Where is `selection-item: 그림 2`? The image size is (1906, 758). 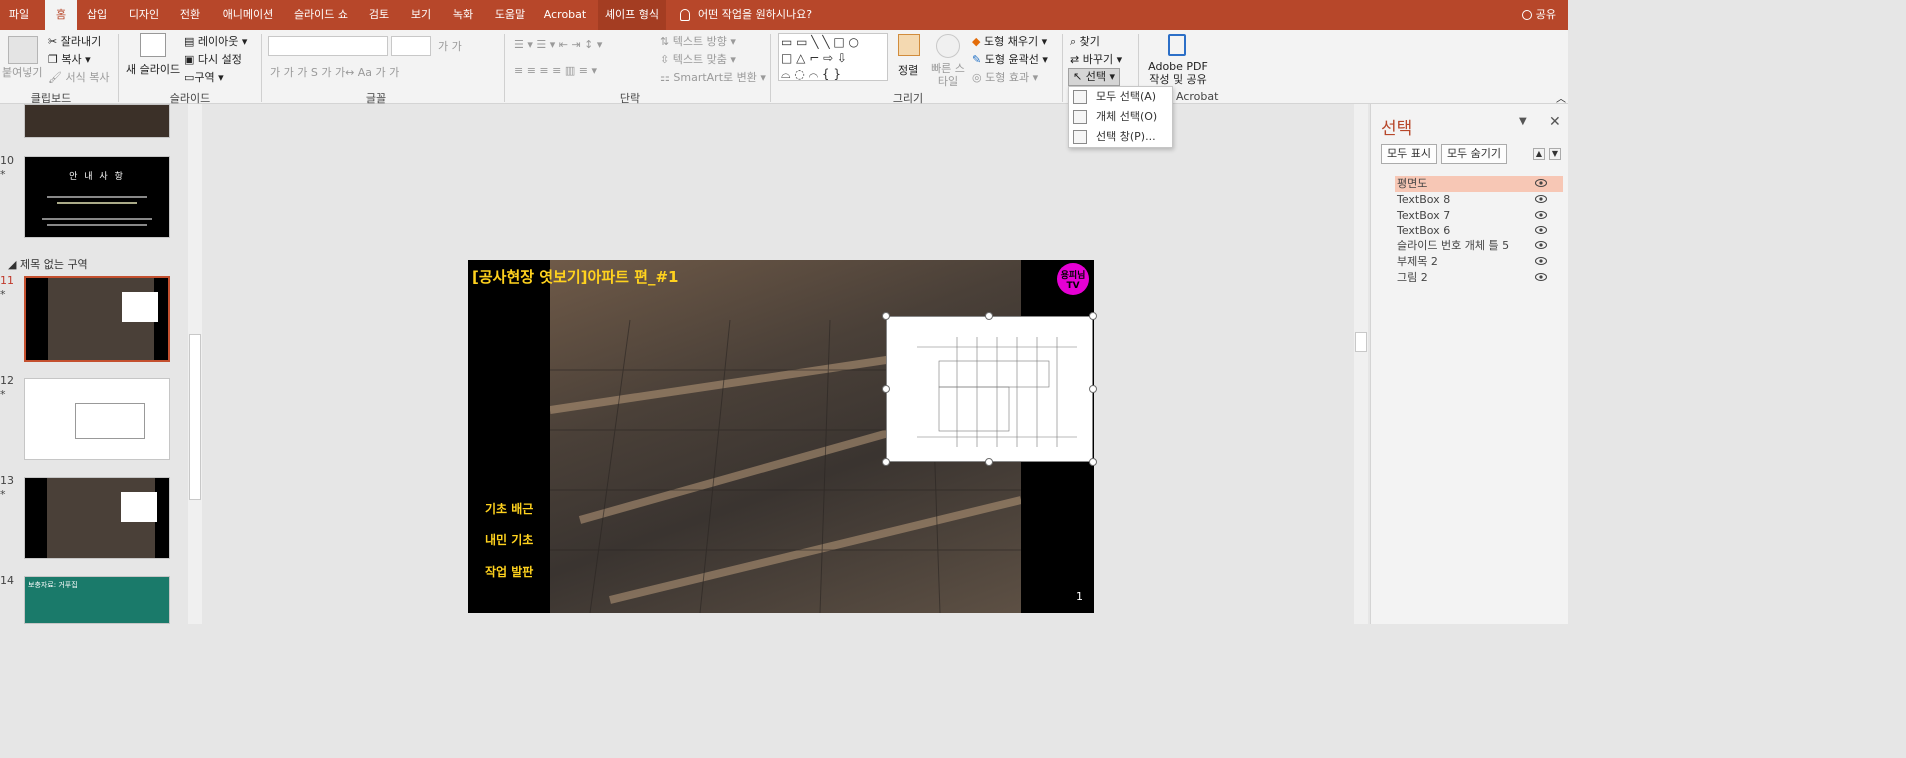
selection-item: 그림 2 is located at coordinates (1479, 278).